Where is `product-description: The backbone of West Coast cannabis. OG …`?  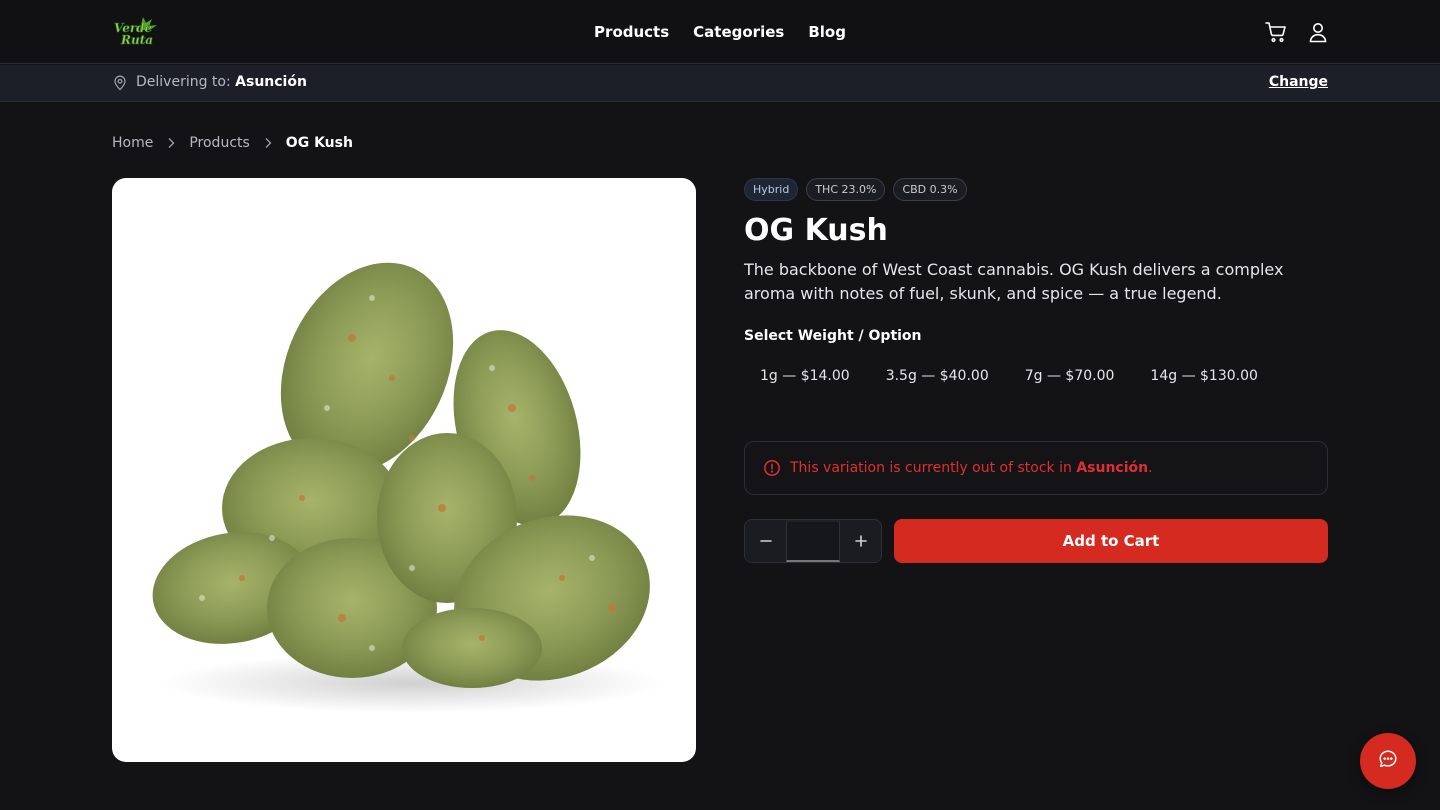
product-description: The backbone of West Coast cannabis. OG … is located at coordinates (1014, 281).